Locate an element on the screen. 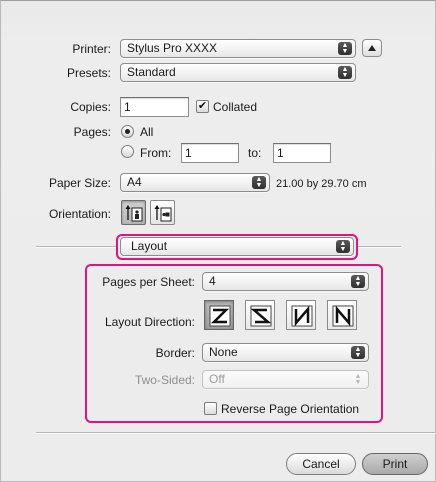 Image resolution: width=436 pixels, height=482 pixels. border-value: None is located at coordinates (223, 352).